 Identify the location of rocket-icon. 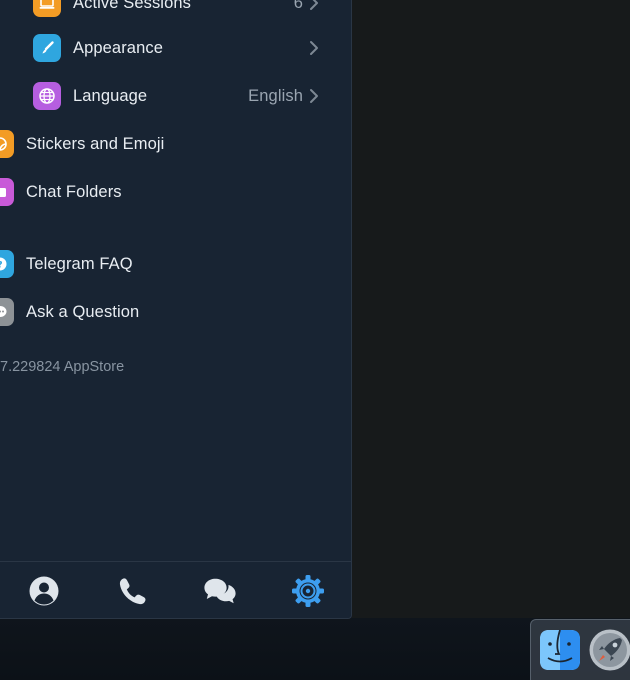
(609, 650).